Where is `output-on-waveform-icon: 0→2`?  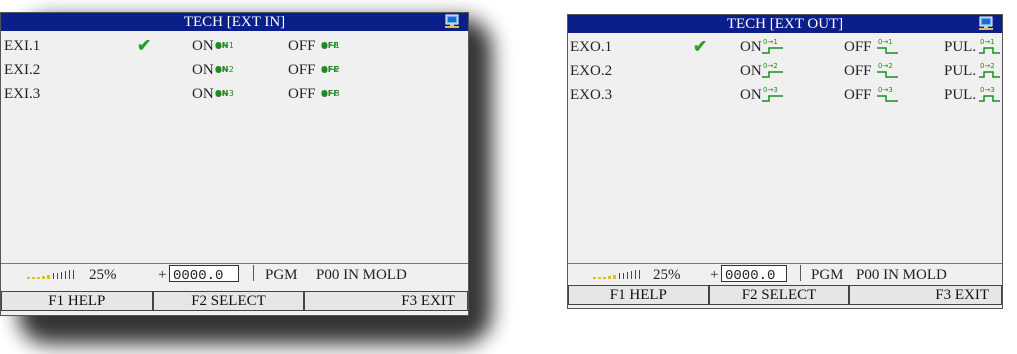
output-on-waveform-icon: 0→2 is located at coordinates (772, 70).